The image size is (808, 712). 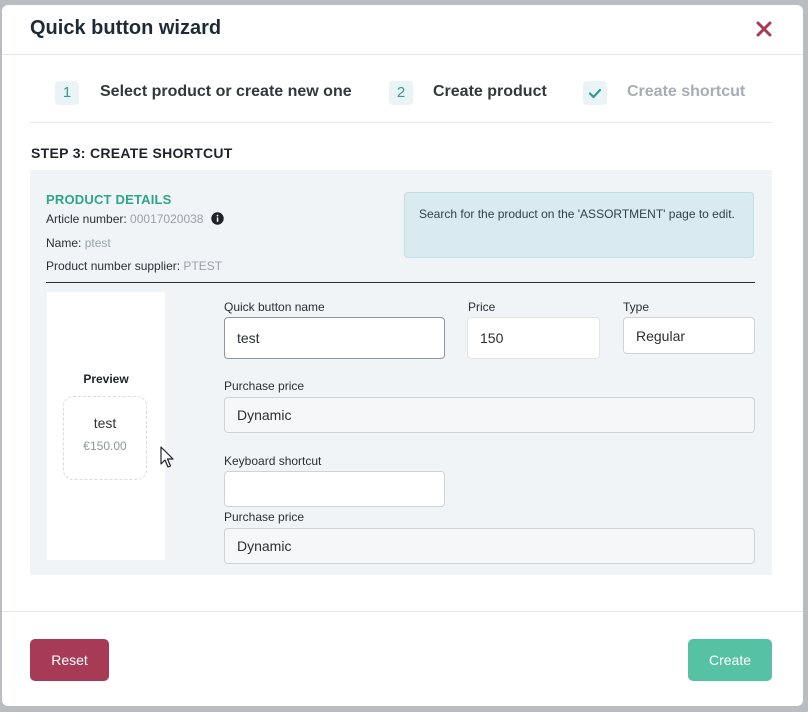 I want to click on footer-divider, so click(x=402, y=611).